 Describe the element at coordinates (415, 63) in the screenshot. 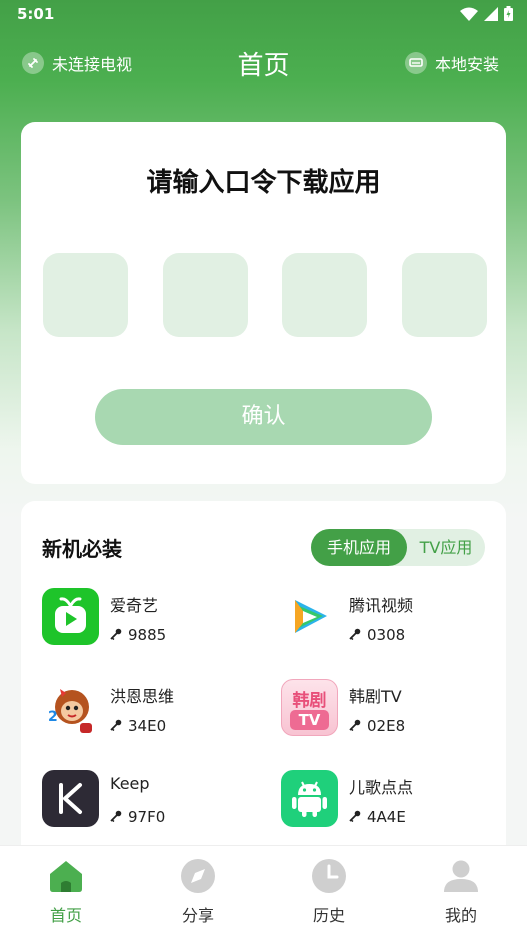

I see `device-icon` at that location.